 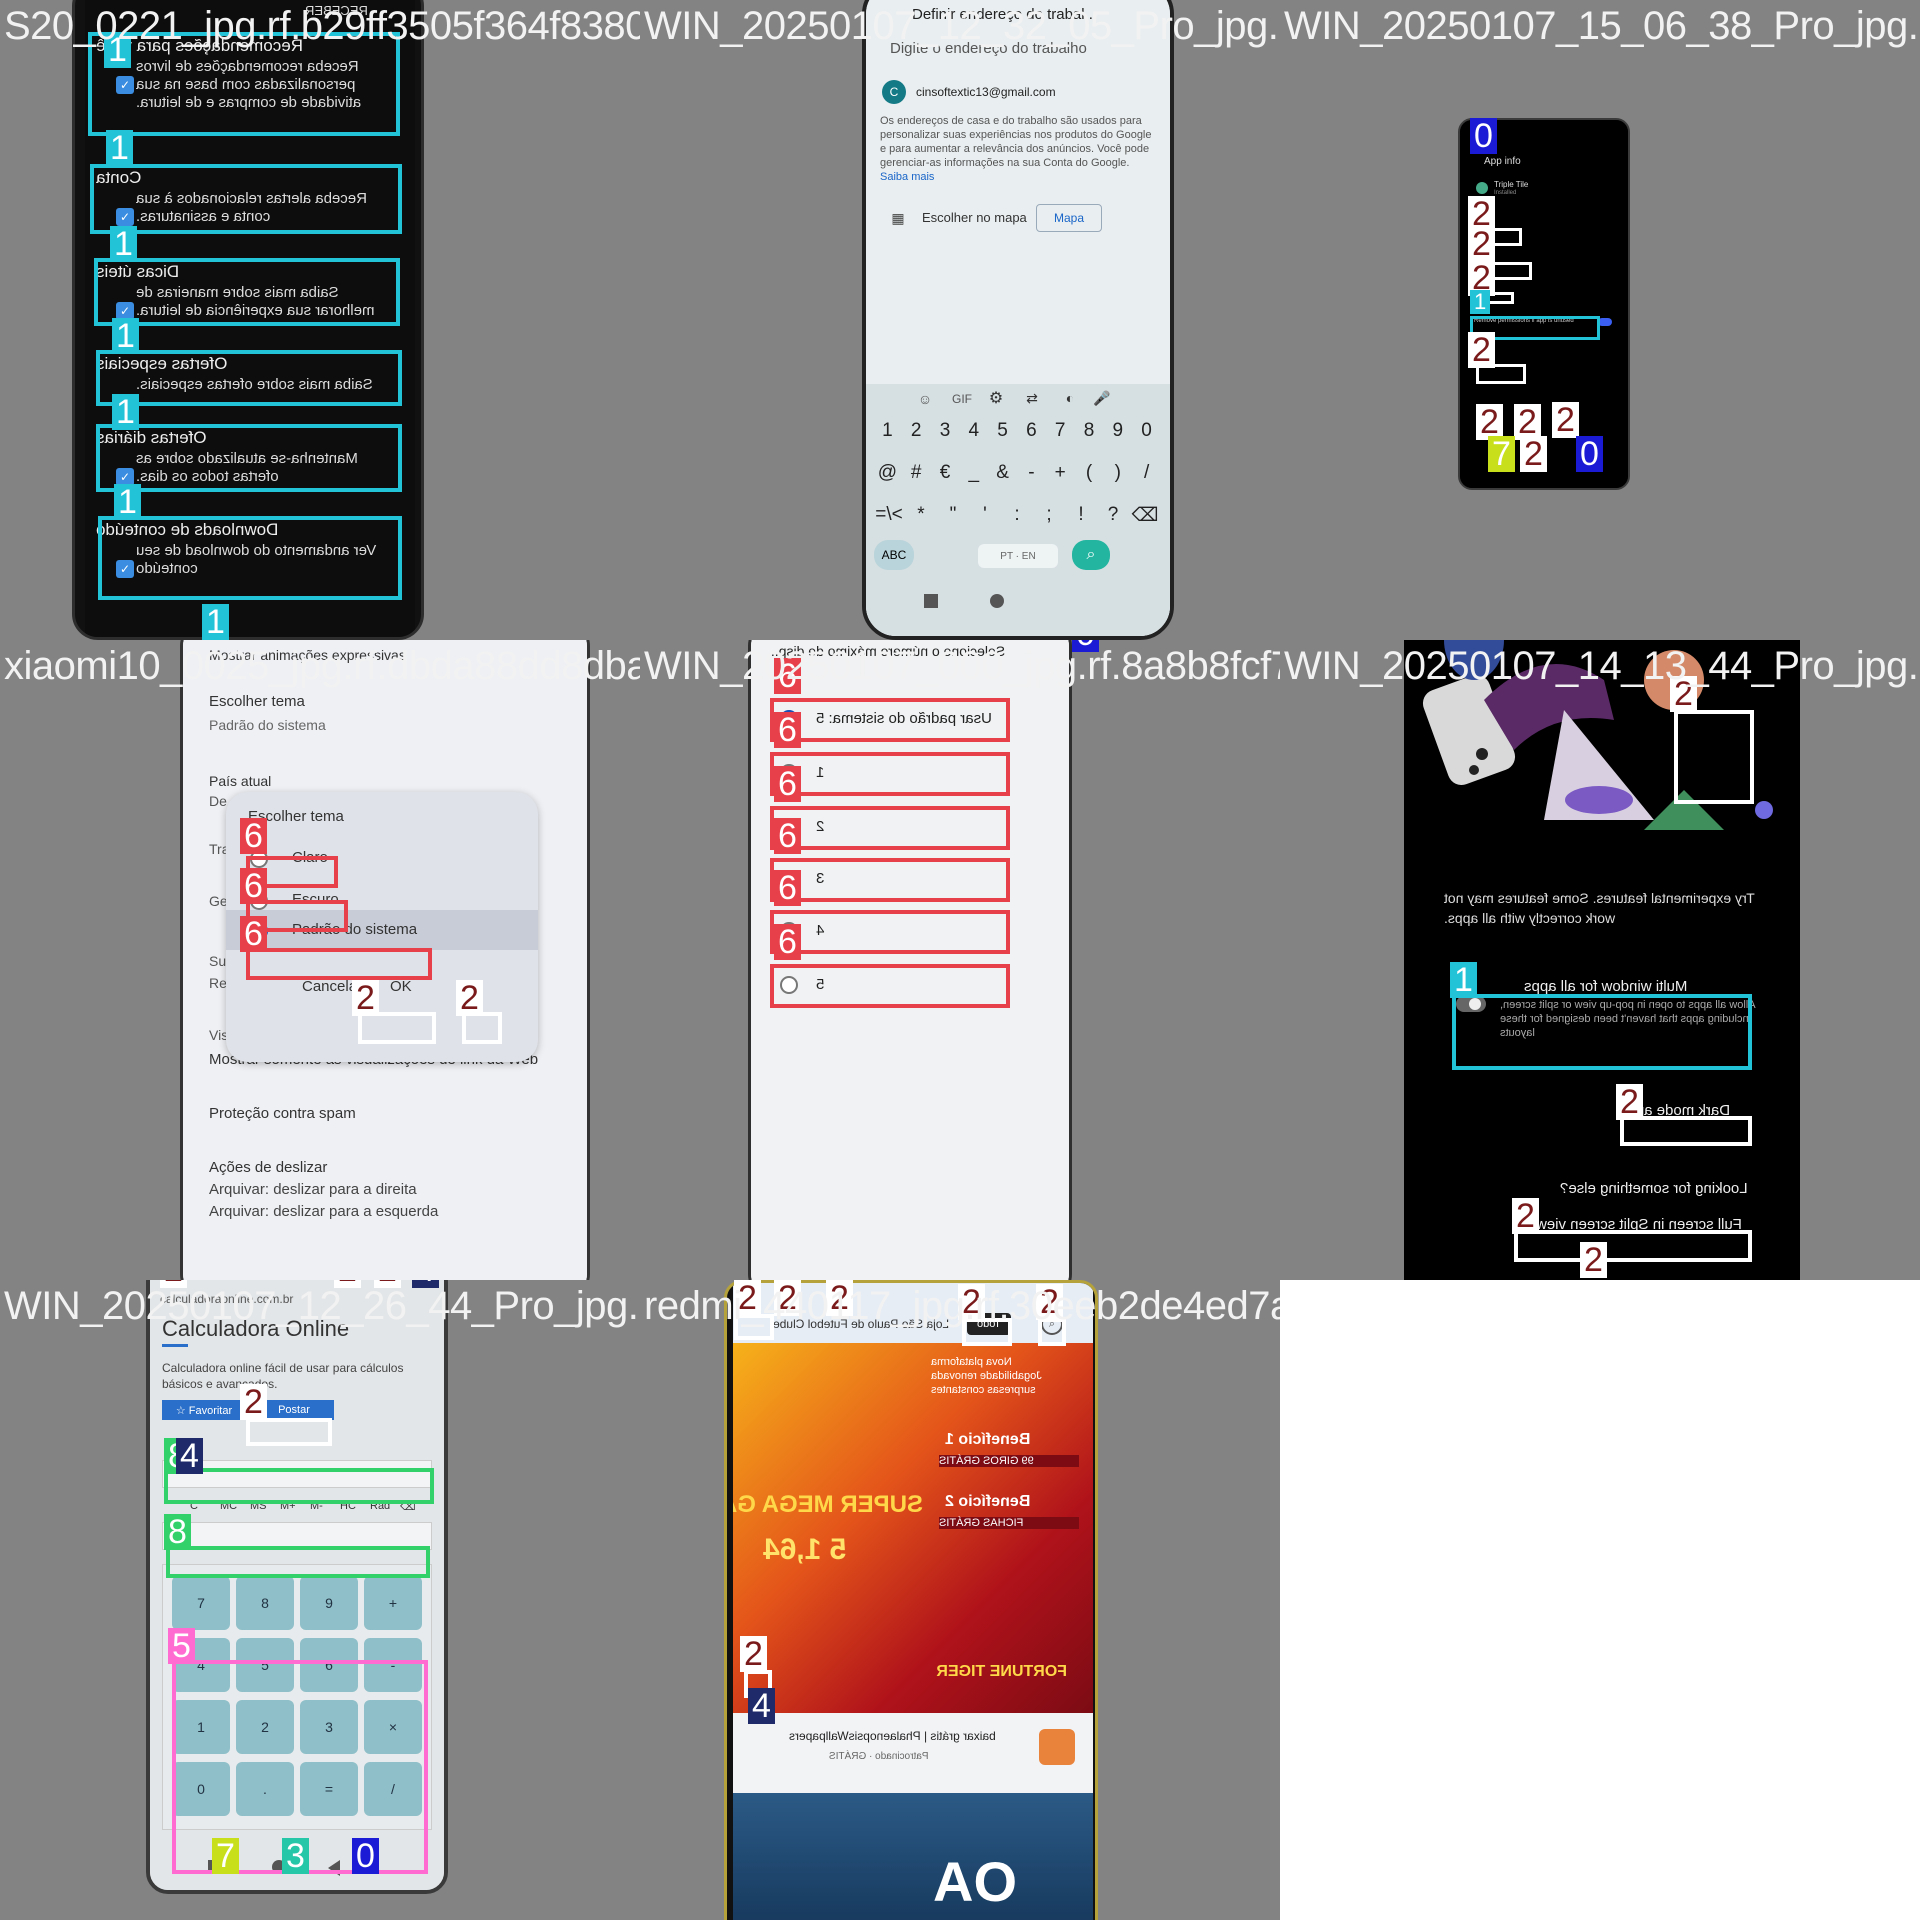 I want to click on class-tag: 7, so click(x=225, y=1856).